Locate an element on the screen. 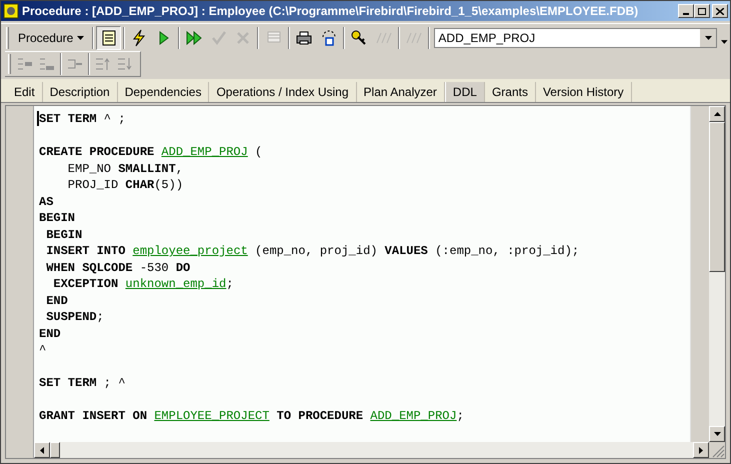 This screenshot has width=731, height=464. text-cursor is located at coordinates (38, 118).